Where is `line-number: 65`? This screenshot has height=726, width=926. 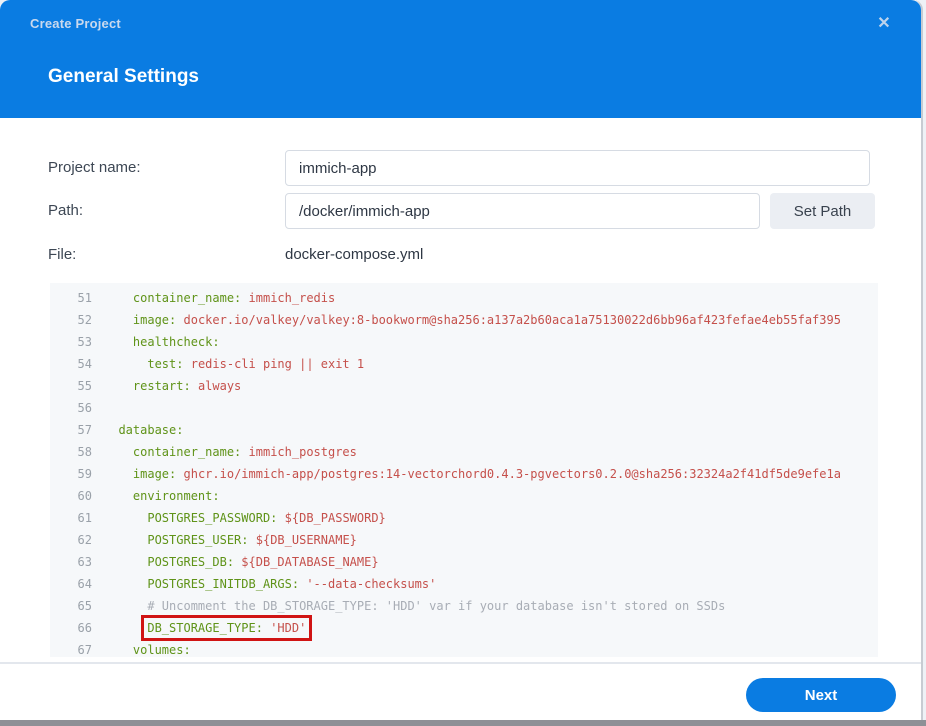
line-number: 65 is located at coordinates (84, 606).